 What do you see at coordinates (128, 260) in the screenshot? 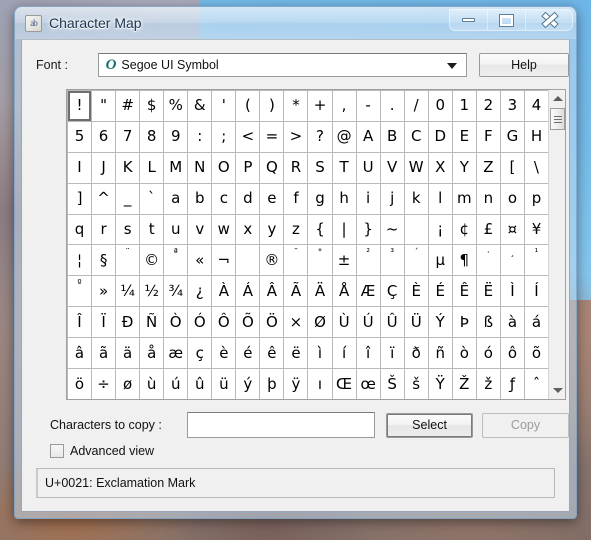
I see `character-cell: ¨` at bounding box center [128, 260].